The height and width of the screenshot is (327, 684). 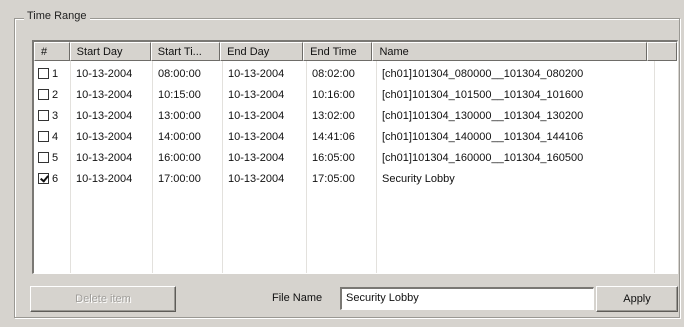 I want to click on file-name-input: Security Lobby, so click(x=467, y=298).